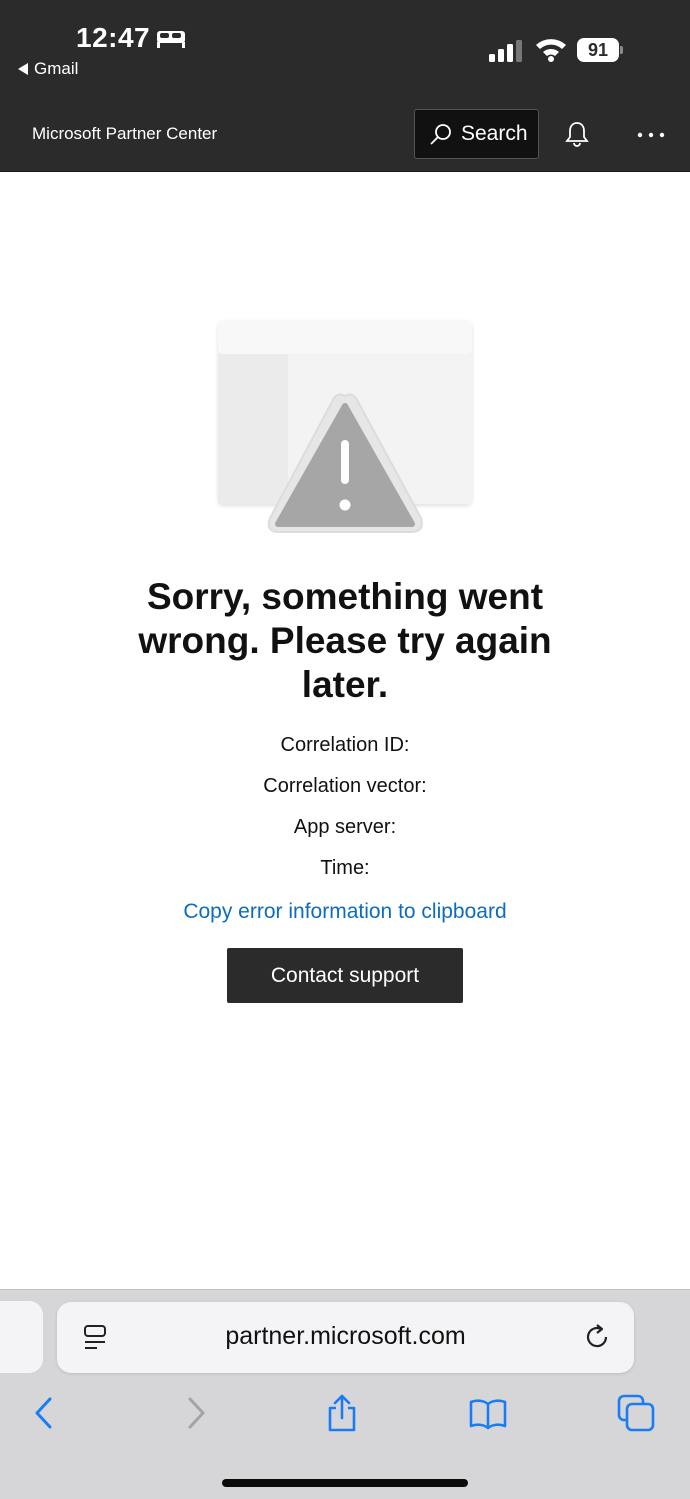 This screenshot has height=1499, width=690. I want to click on time-label: Time:, so click(345, 868).